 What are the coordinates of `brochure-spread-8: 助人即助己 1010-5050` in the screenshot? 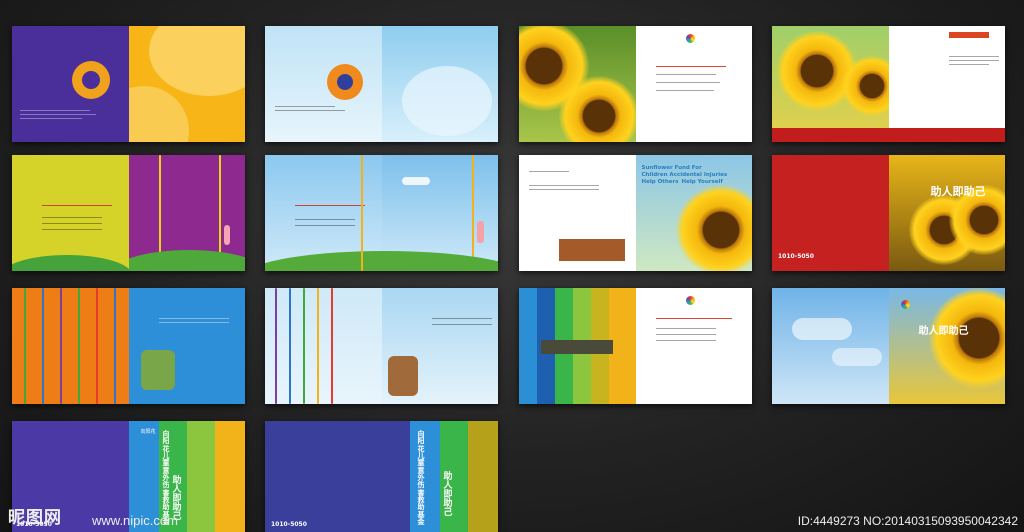 It's located at (888, 213).